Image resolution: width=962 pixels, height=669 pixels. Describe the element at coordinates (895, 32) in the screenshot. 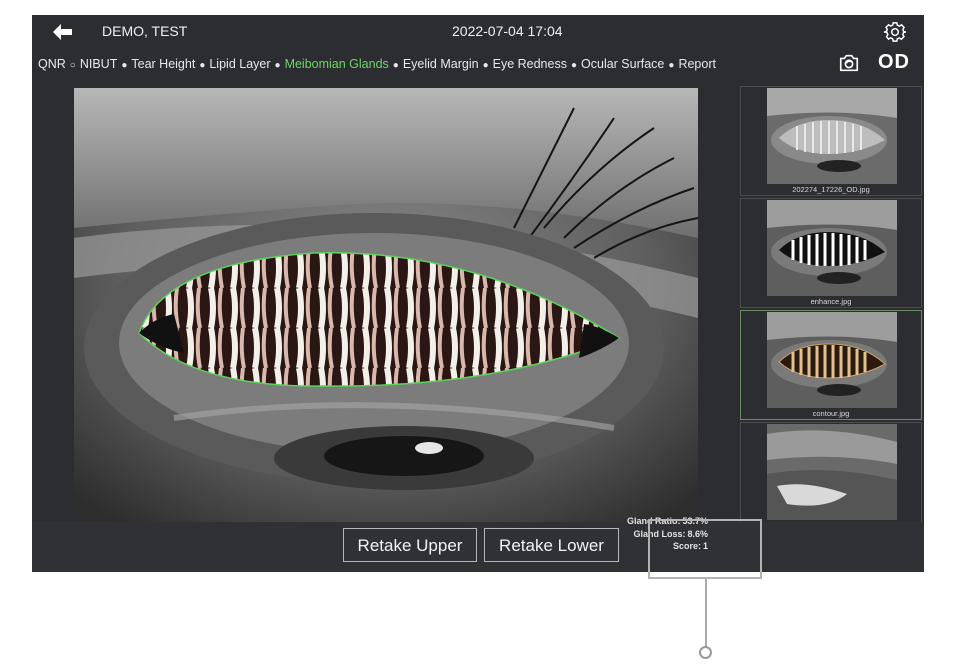

I see `gear-icon` at that location.